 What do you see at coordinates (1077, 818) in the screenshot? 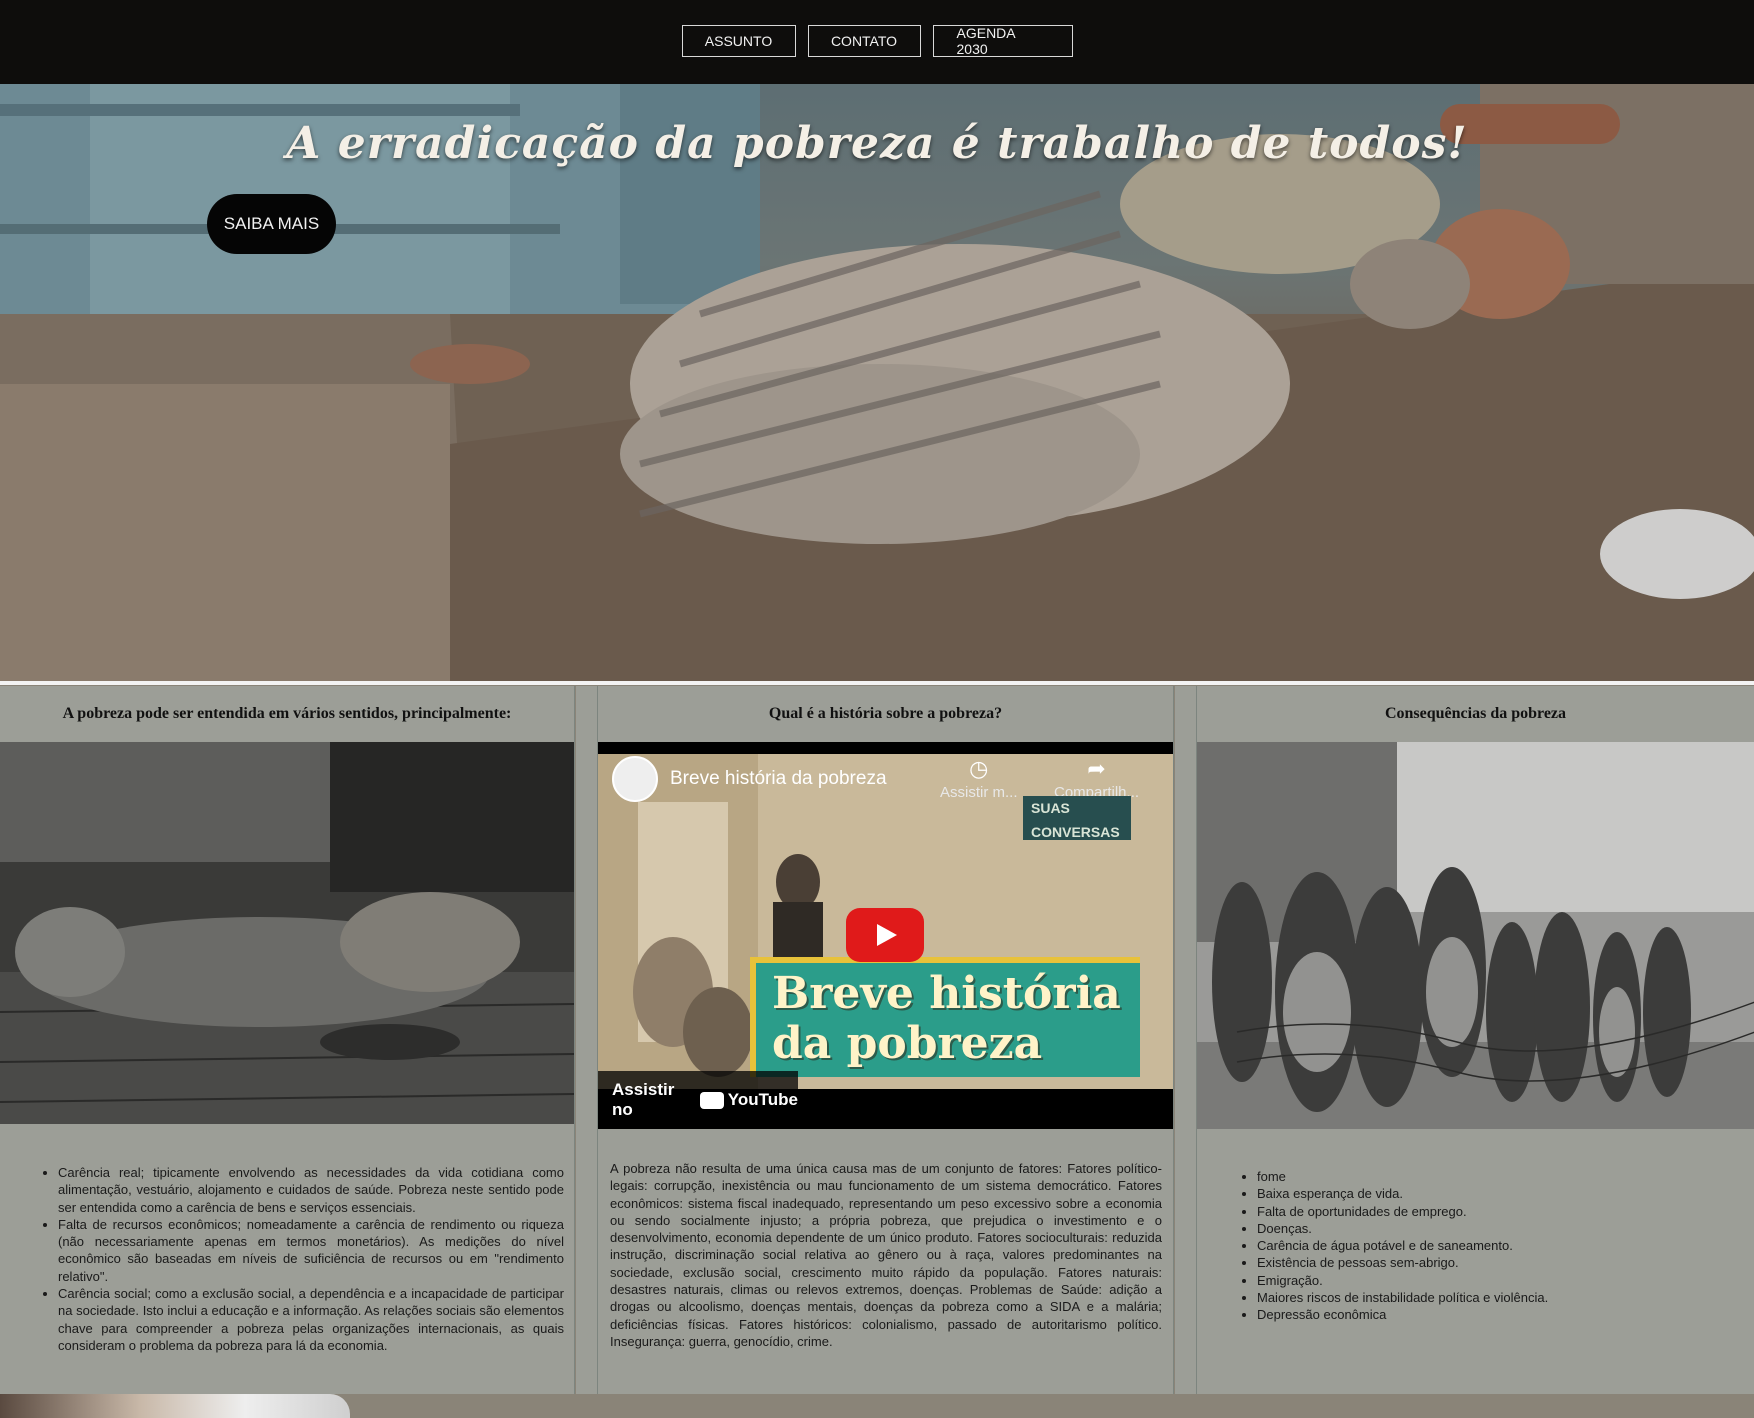
I see `channel-watermark: SUAS CONVERSAS` at bounding box center [1077, 818].